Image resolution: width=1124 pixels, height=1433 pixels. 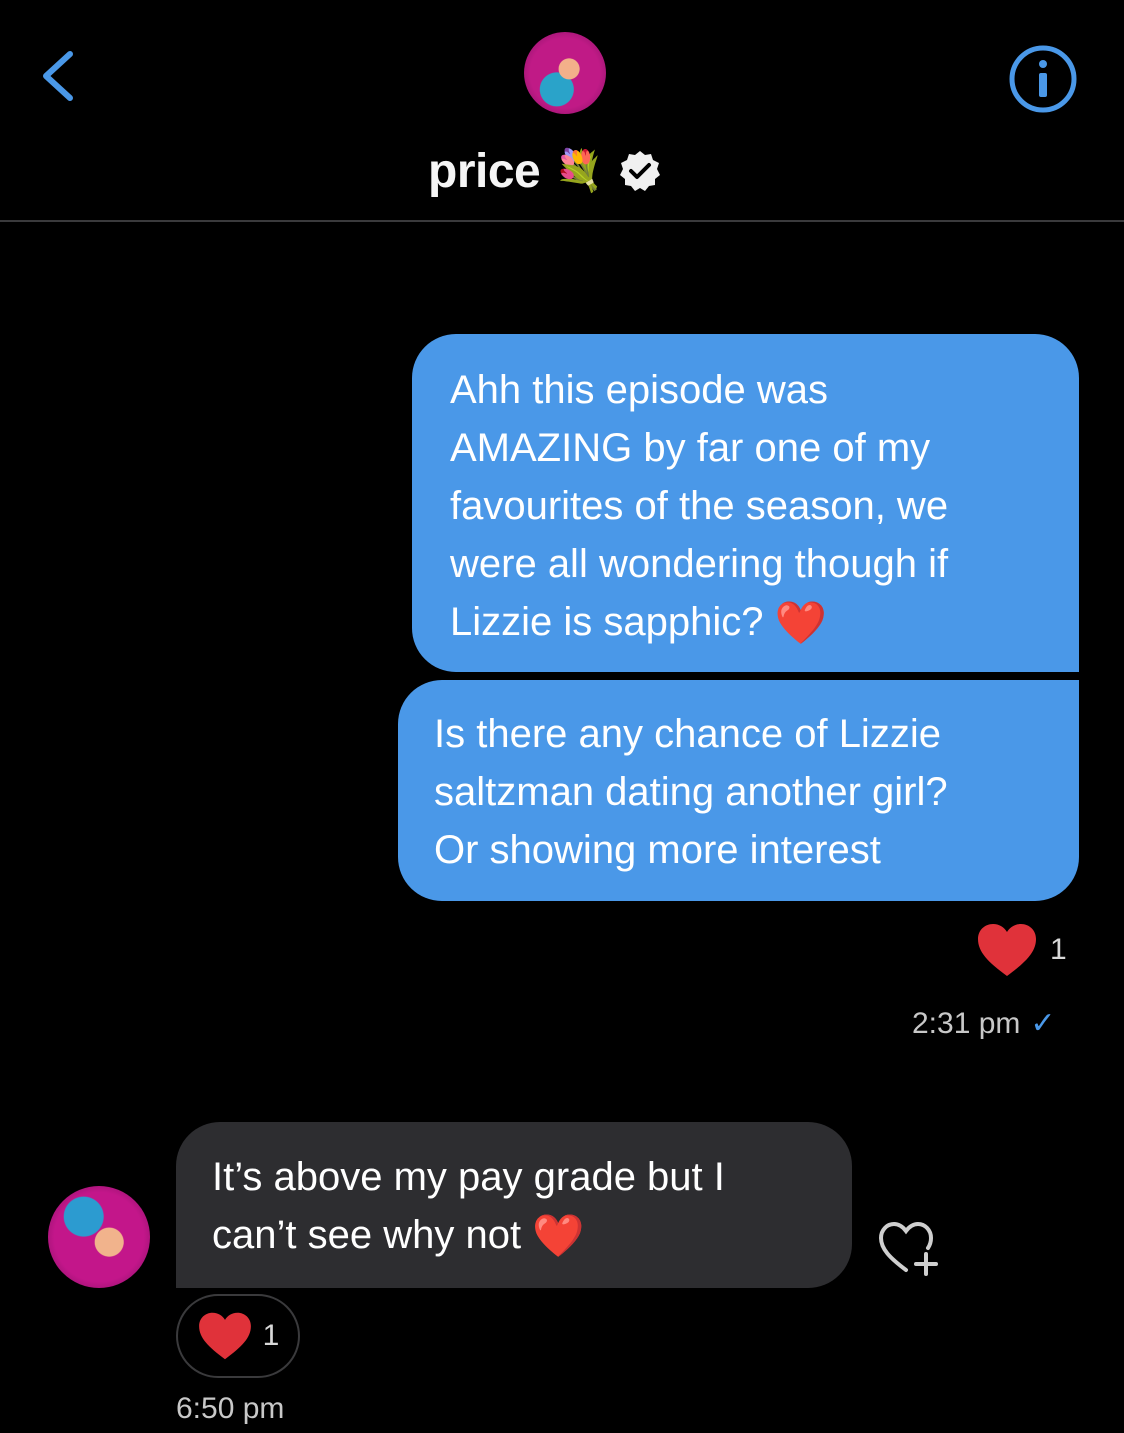 I want to click on incoming-reaction: 1, so click(x=238, y=1336).